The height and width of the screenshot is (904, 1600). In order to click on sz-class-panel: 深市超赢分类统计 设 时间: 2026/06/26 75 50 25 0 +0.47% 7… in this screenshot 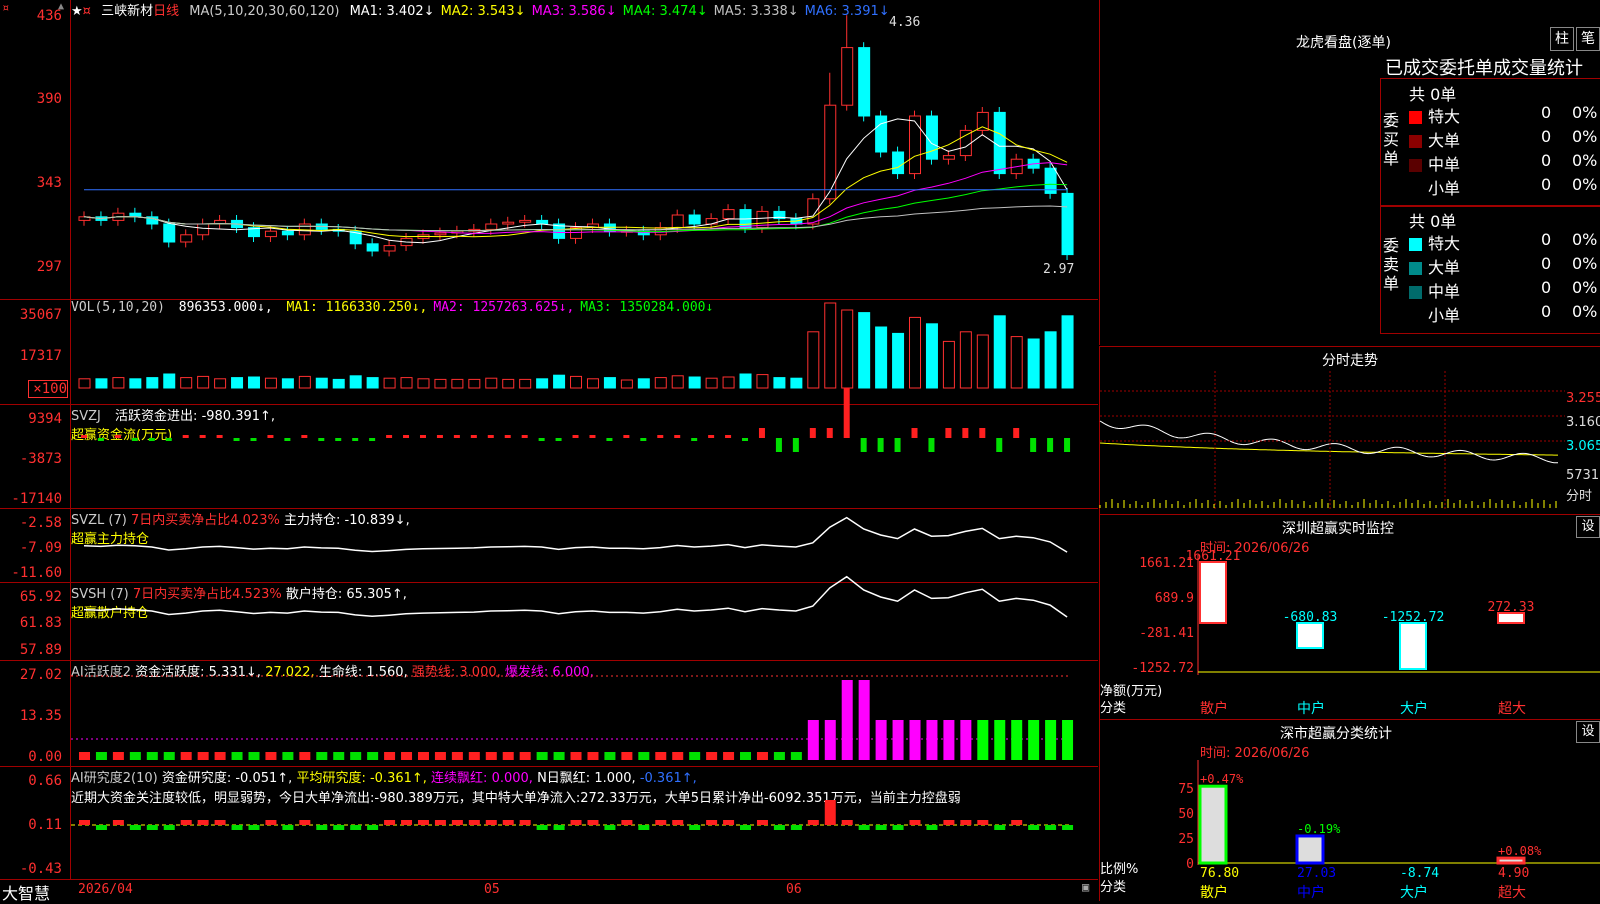, I will do `click(1349, 810)`.